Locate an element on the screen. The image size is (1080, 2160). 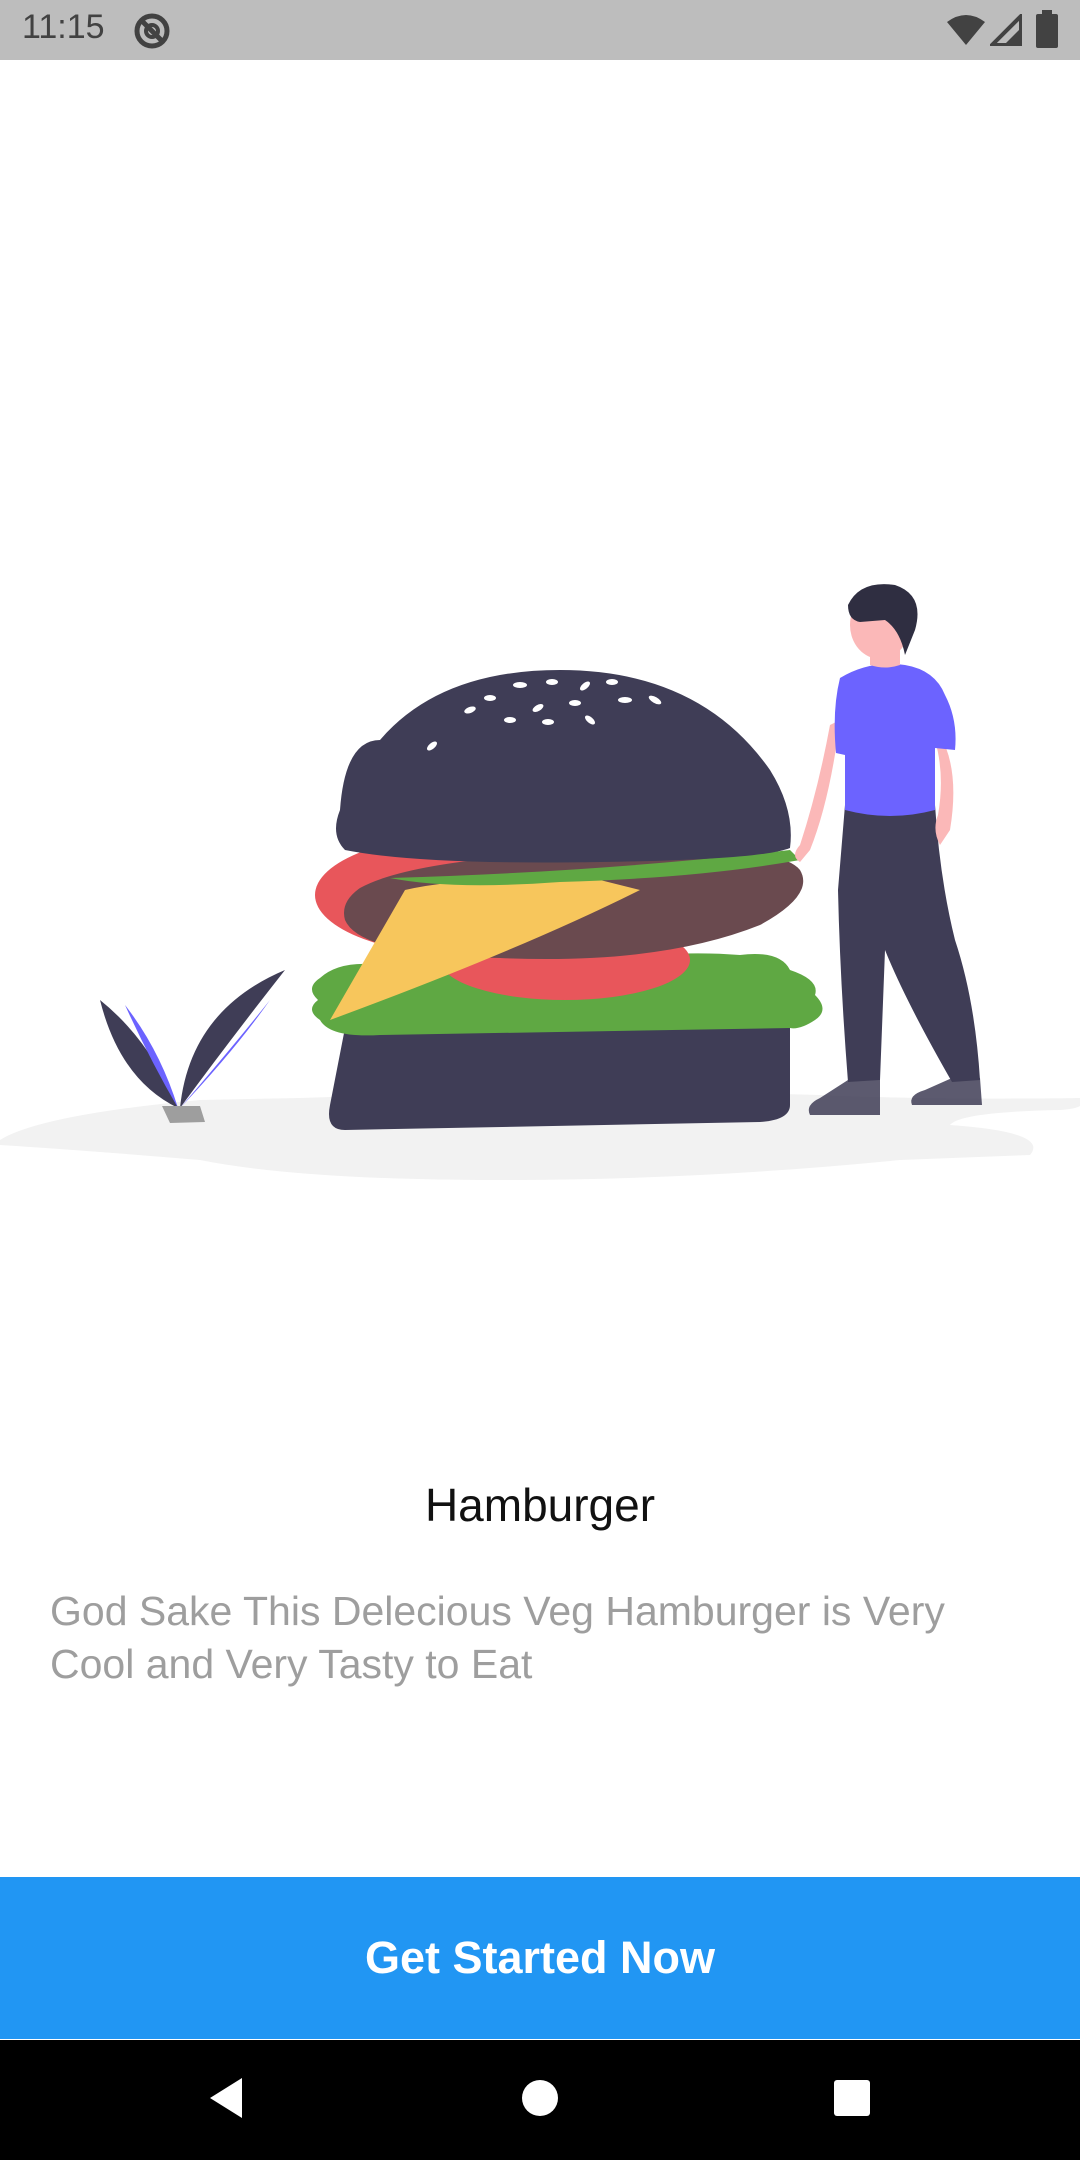
navigation-bar is located at coordinates (540, 2100).